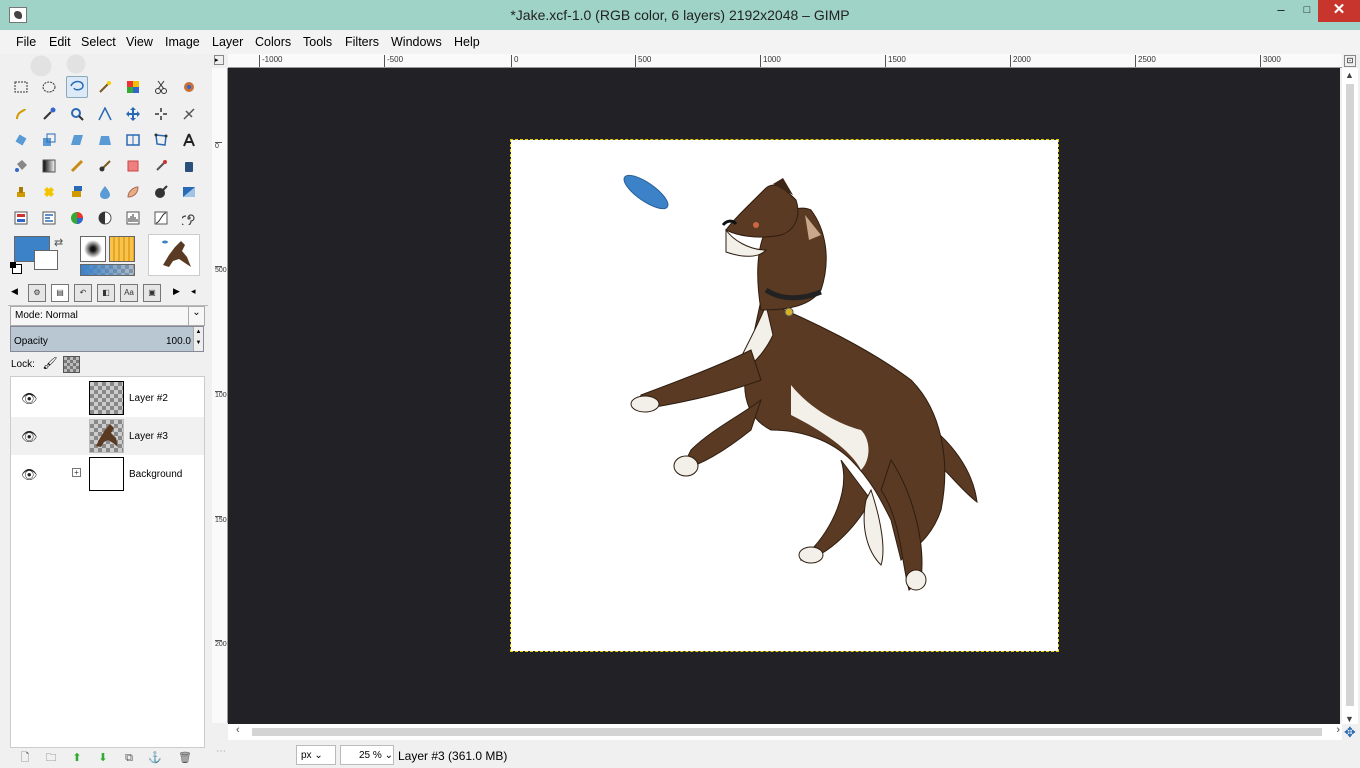 The height and width of the screenshot is (768, 1360). What do you see at coordinates (77, 218) in the screenshot?
I see `color-wheel-icon` at bounding box center [77, 218].